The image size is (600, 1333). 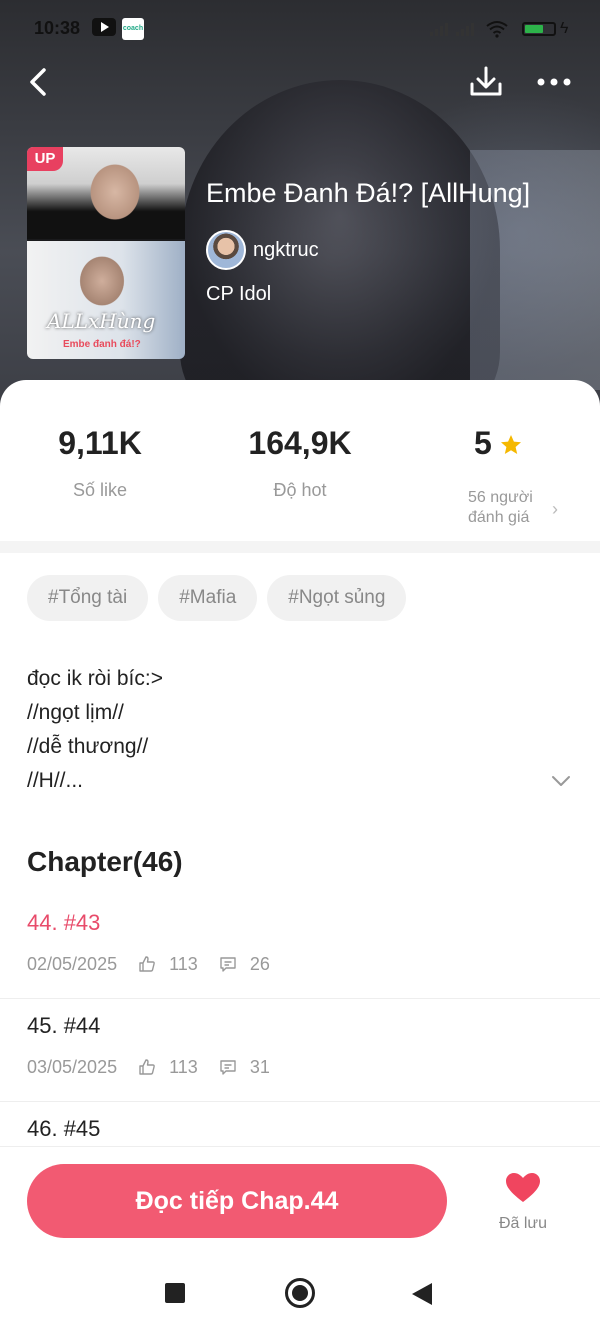 What do you see at coordinates (539, 29) in the screenshot?
I see `battery-icon` at bounding box center [539, 29].